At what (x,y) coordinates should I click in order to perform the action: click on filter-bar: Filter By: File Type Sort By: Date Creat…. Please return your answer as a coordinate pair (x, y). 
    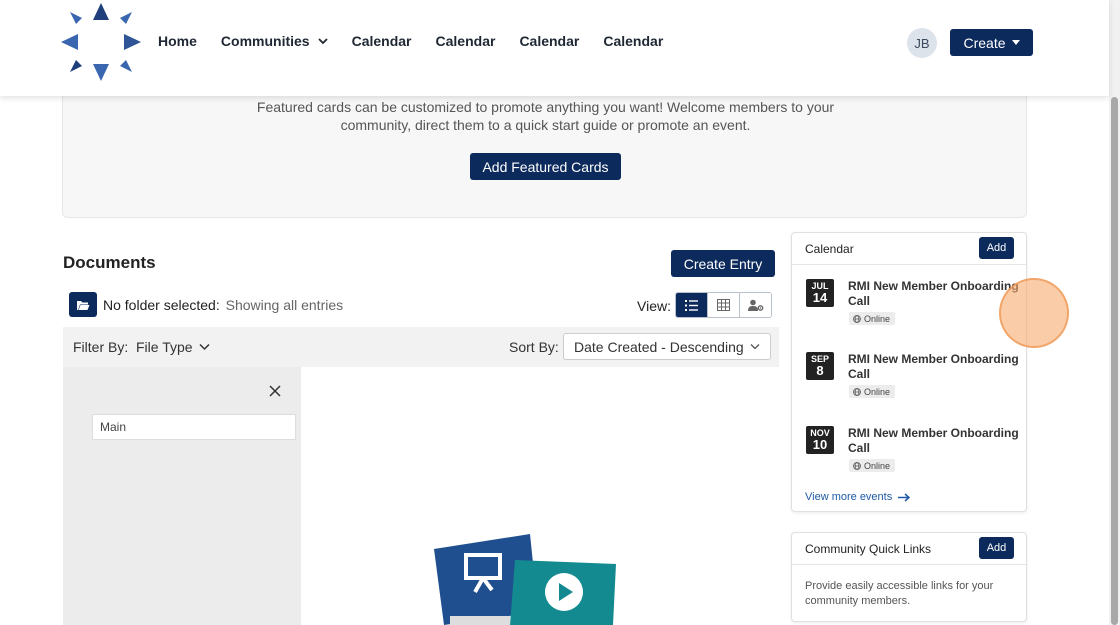
    Looking at the image, I should click on (421, 347).